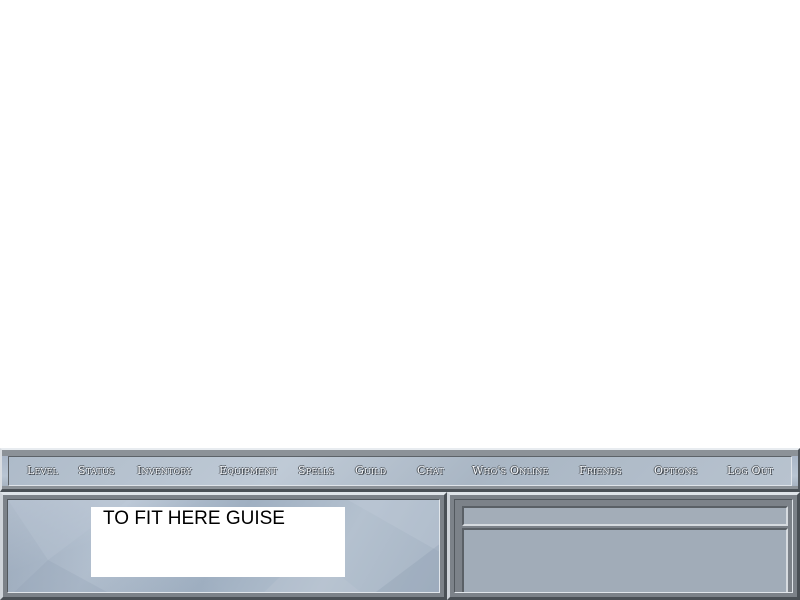 This screenshot has width=800, height=600. I want to click on chat-log-area, so click(625, 560).